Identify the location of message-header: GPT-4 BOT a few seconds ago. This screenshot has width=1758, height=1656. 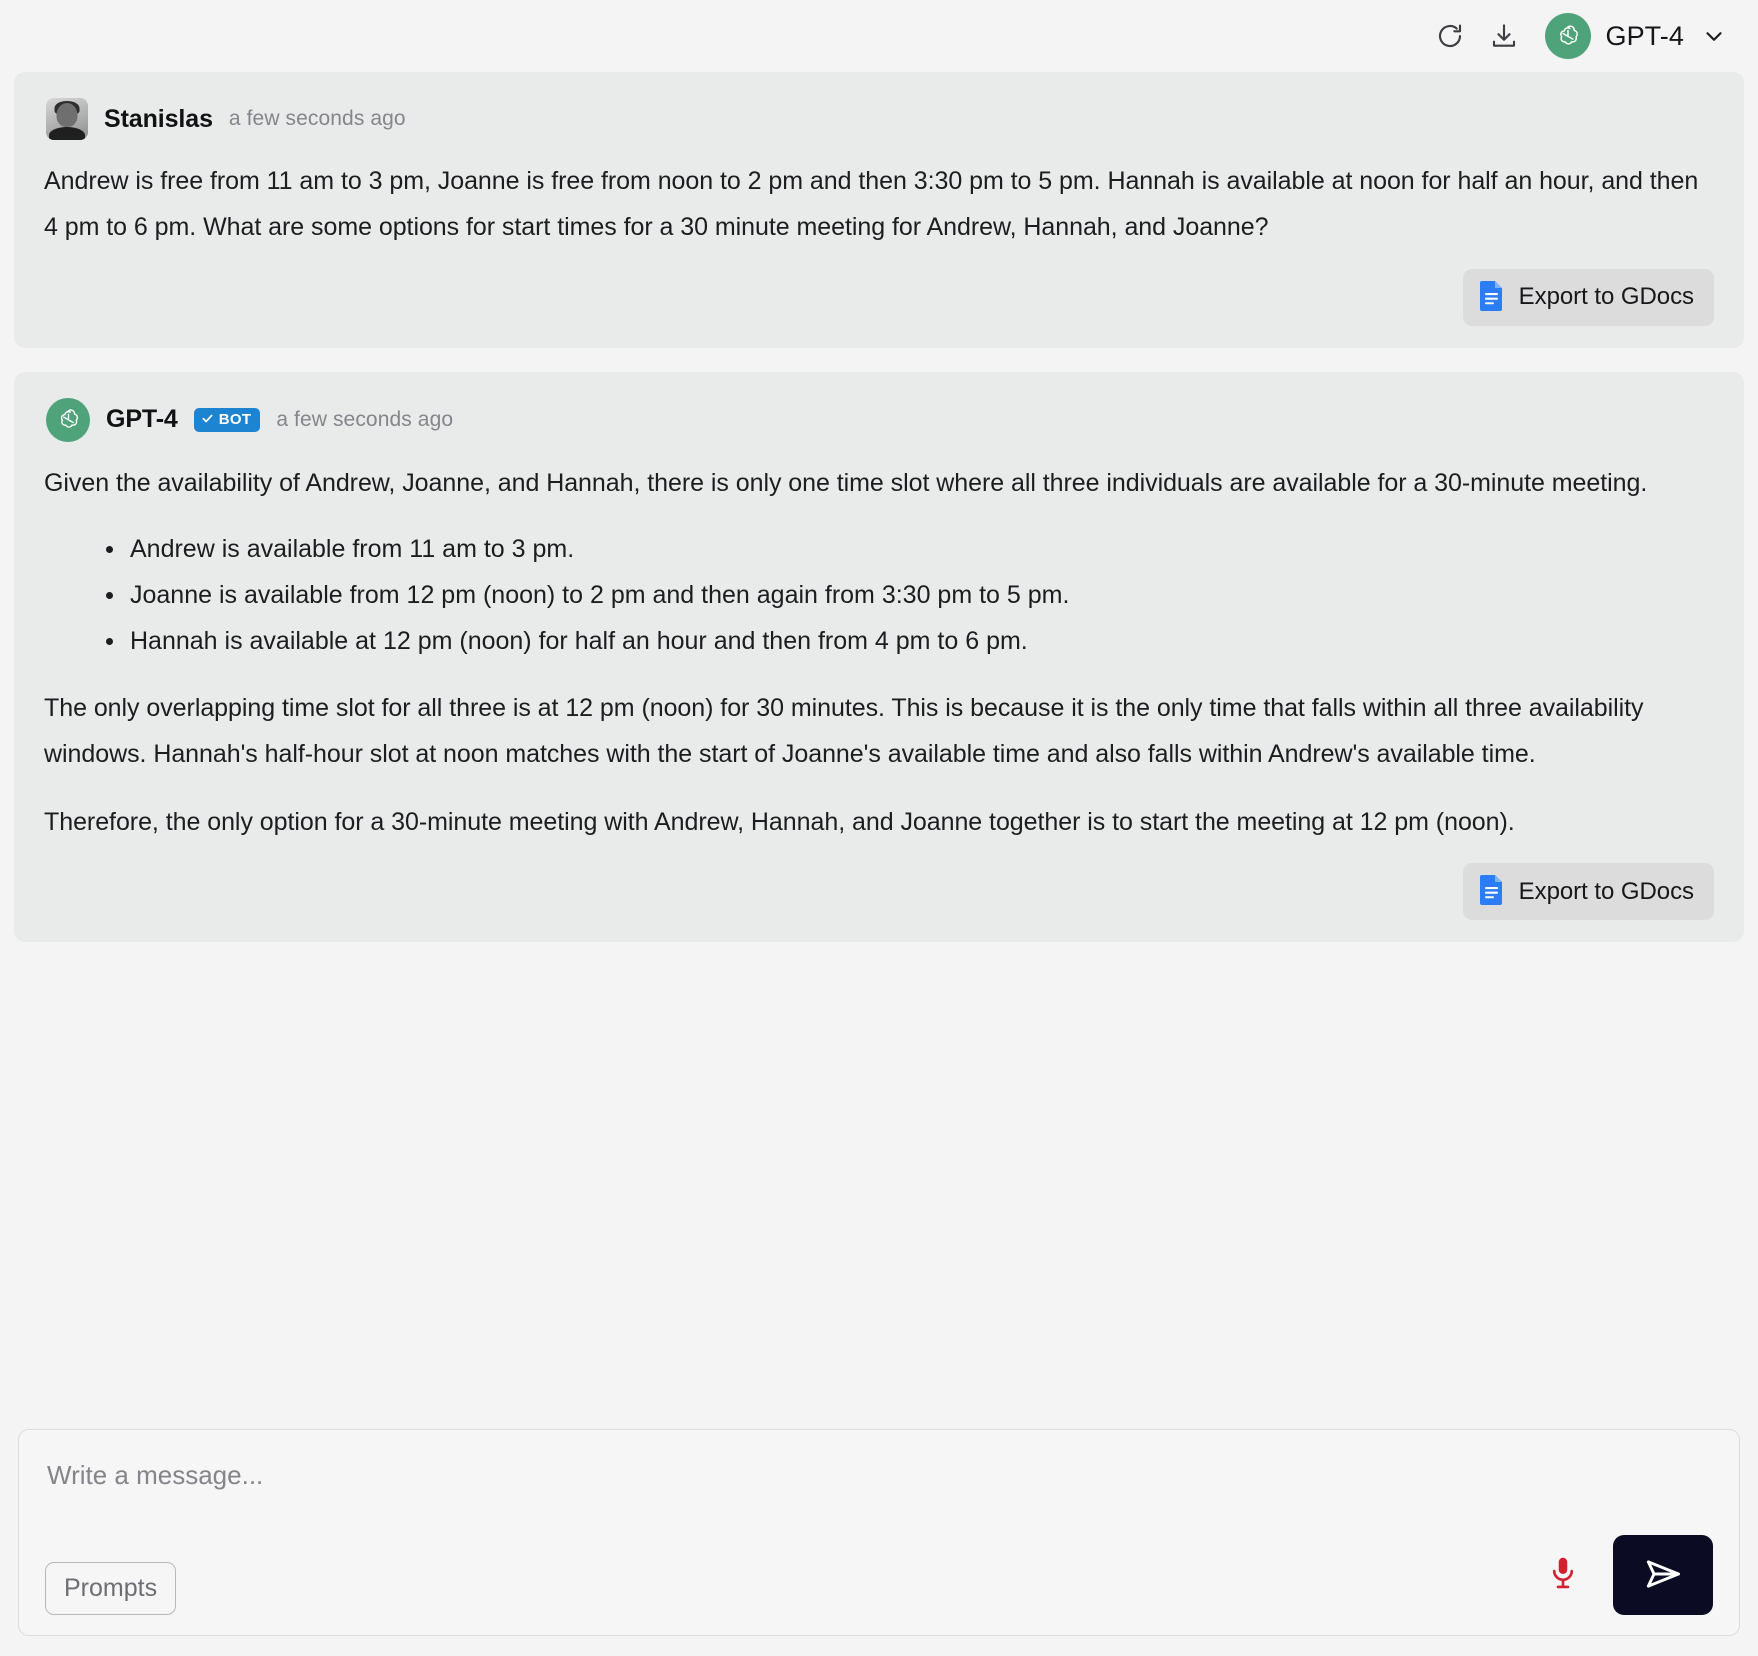
(879, 419).